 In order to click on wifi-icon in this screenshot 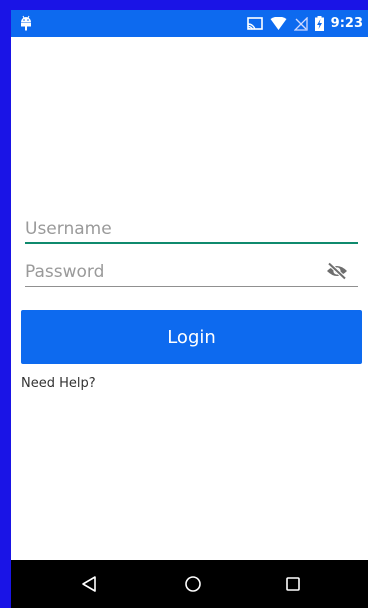, I will do `click(278, 23)`.